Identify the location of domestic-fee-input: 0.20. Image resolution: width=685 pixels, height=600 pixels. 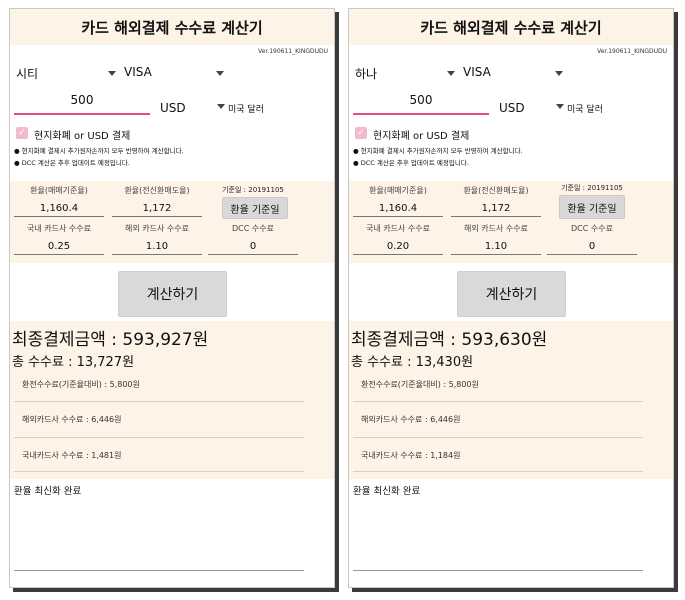
(398, 247).